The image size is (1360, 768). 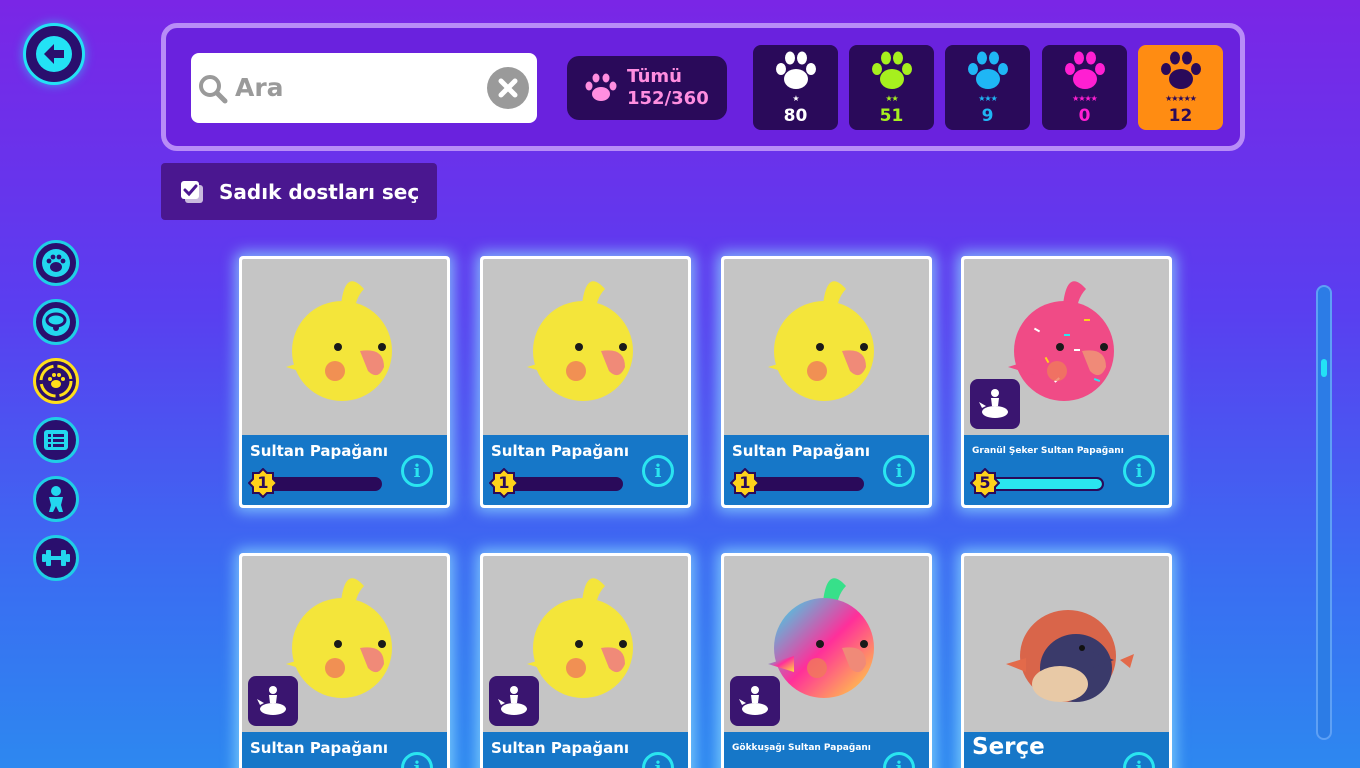 What do you see at coordinates (192, 191) in the screenshot?
I see `checkbox-icon` at bounding box center [192, 191].